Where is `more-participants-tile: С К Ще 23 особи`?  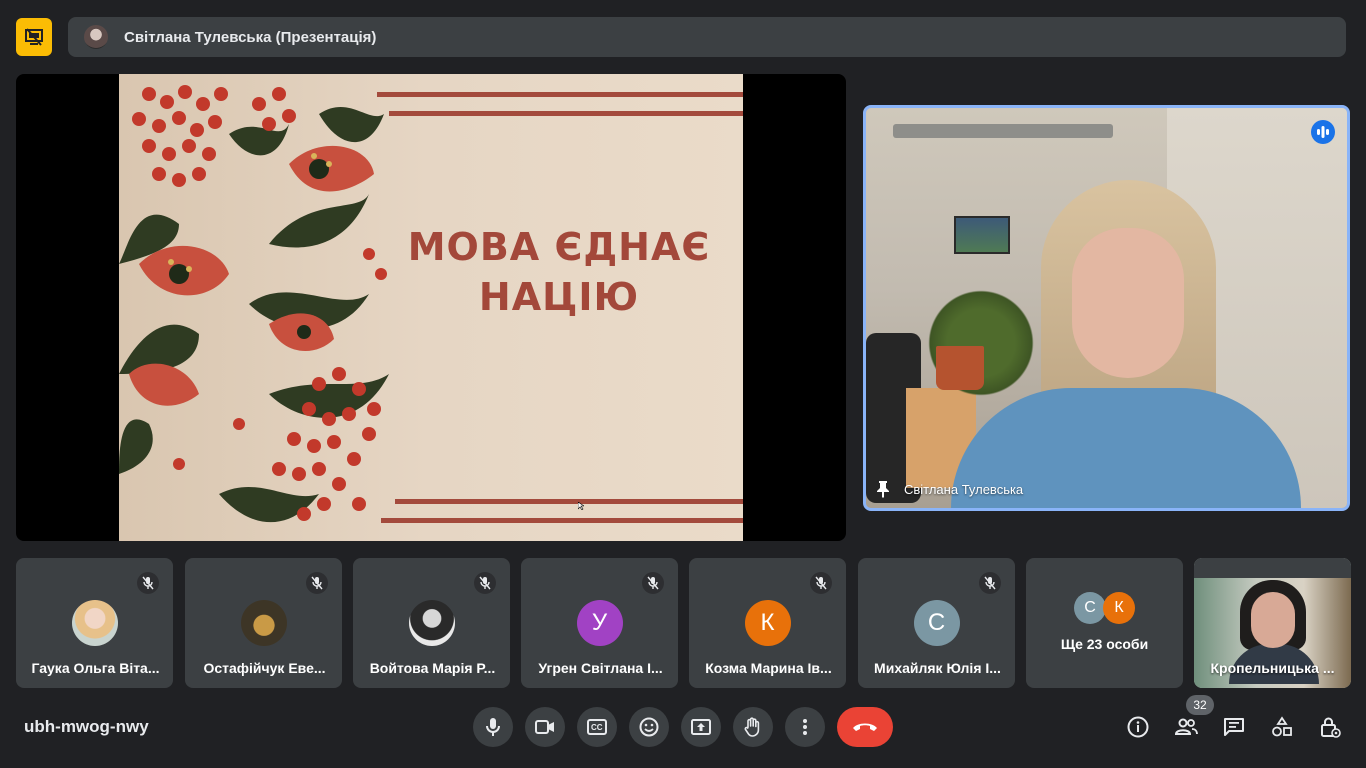
more-participants-tile: С К Ще 23 особи is located at coordinates (1104, 623).